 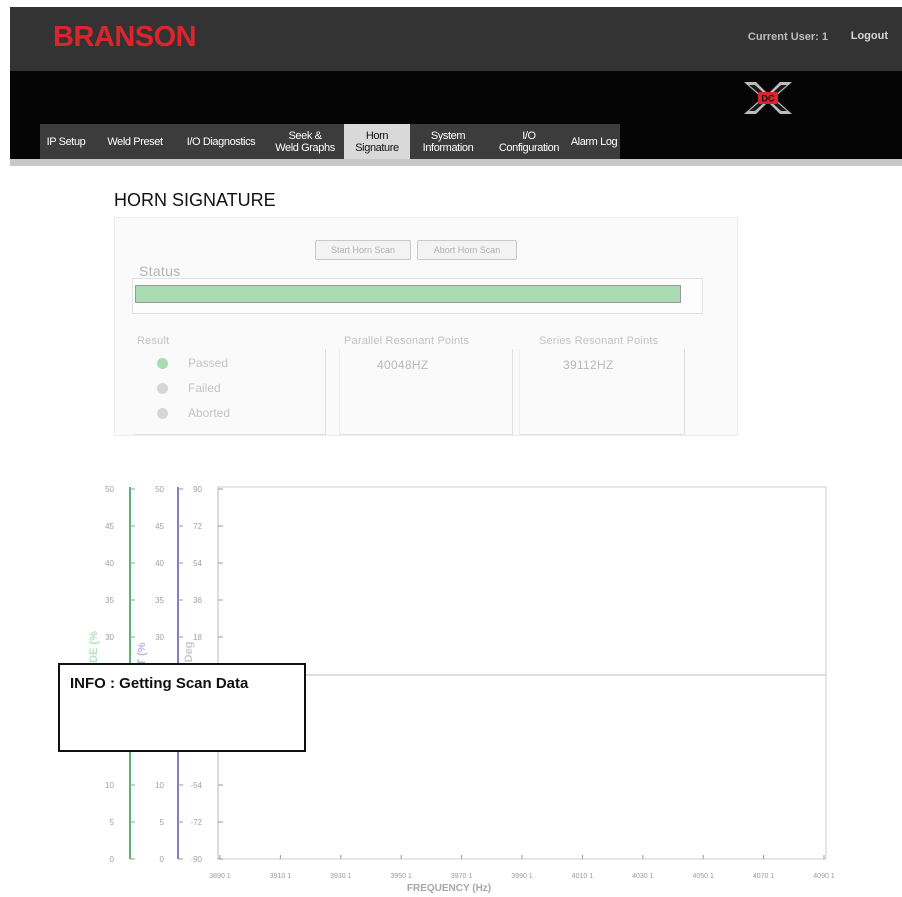 I want to click on x-tick-label: 3950 1, so click(x=401, y=876).